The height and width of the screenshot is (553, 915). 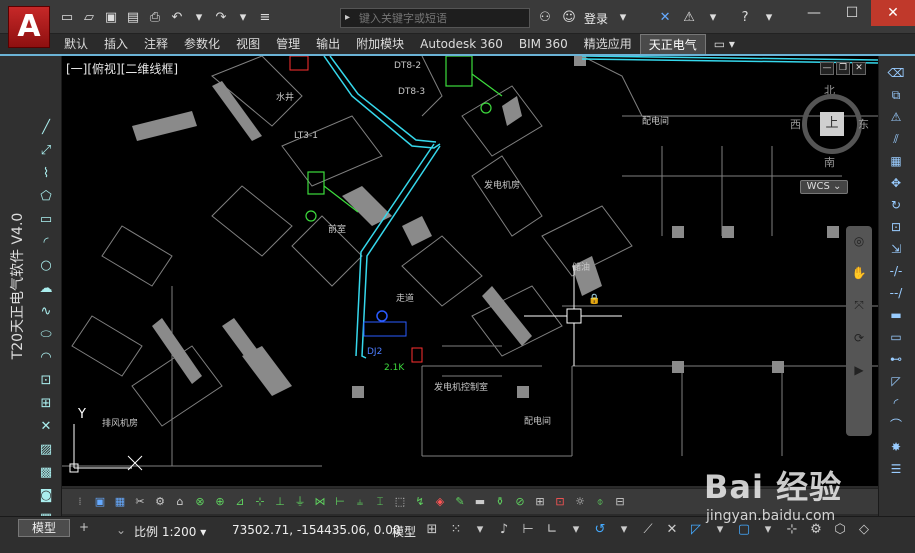 What do you see at coordinates (672, 44) in the screenshot?
I see `tab-tangent-electric: 天正电气` at bounding box center [672, 44].